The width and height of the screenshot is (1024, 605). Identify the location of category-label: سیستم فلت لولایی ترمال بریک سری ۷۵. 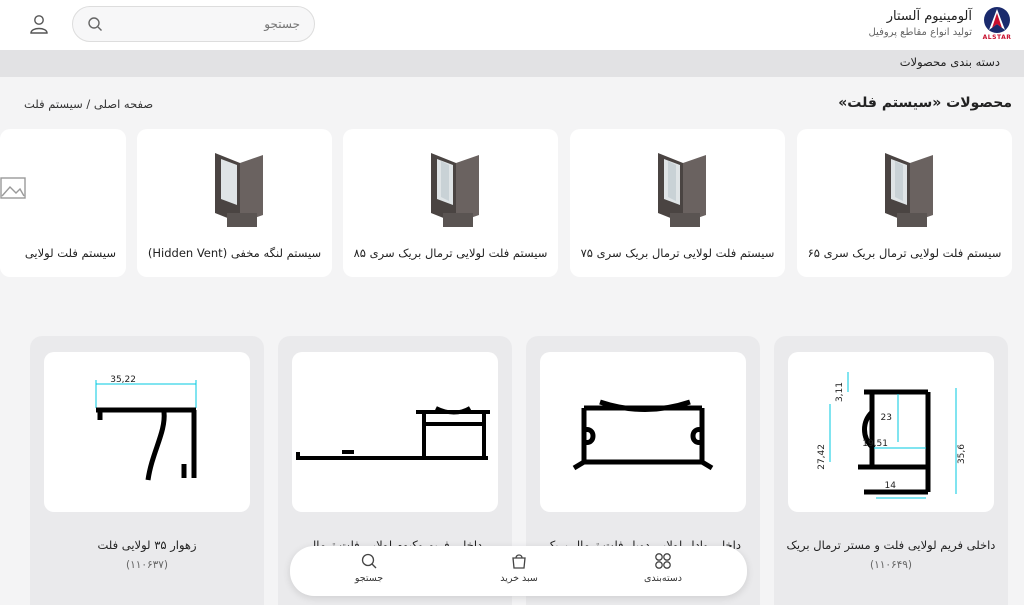
(677, 253).